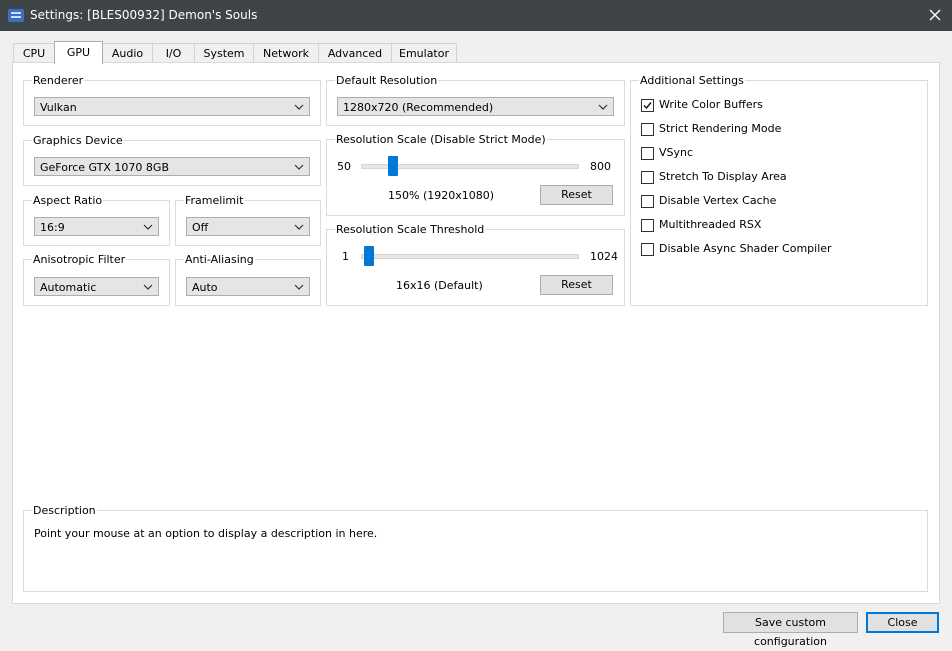 The width and height of the screenshot is (952, 651). I want to click on group-title: Description, so click(64, 510).